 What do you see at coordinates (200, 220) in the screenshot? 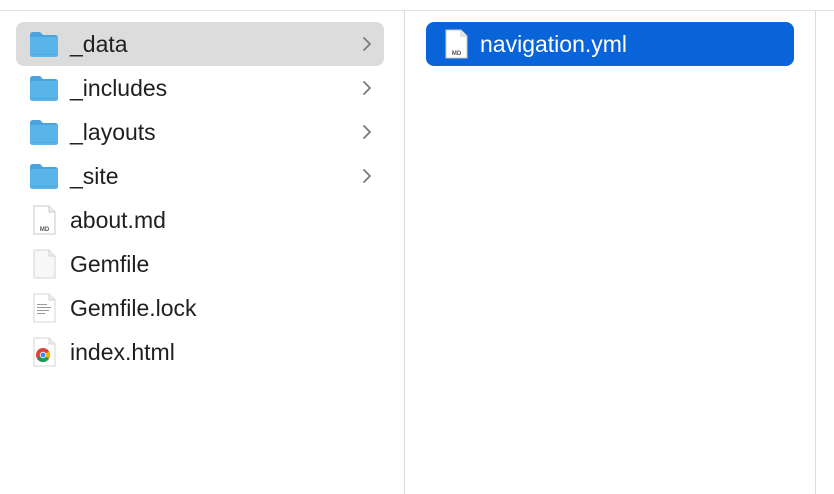
I see `list-item-about-md: MD about.md` at bounding box center [200, 220].